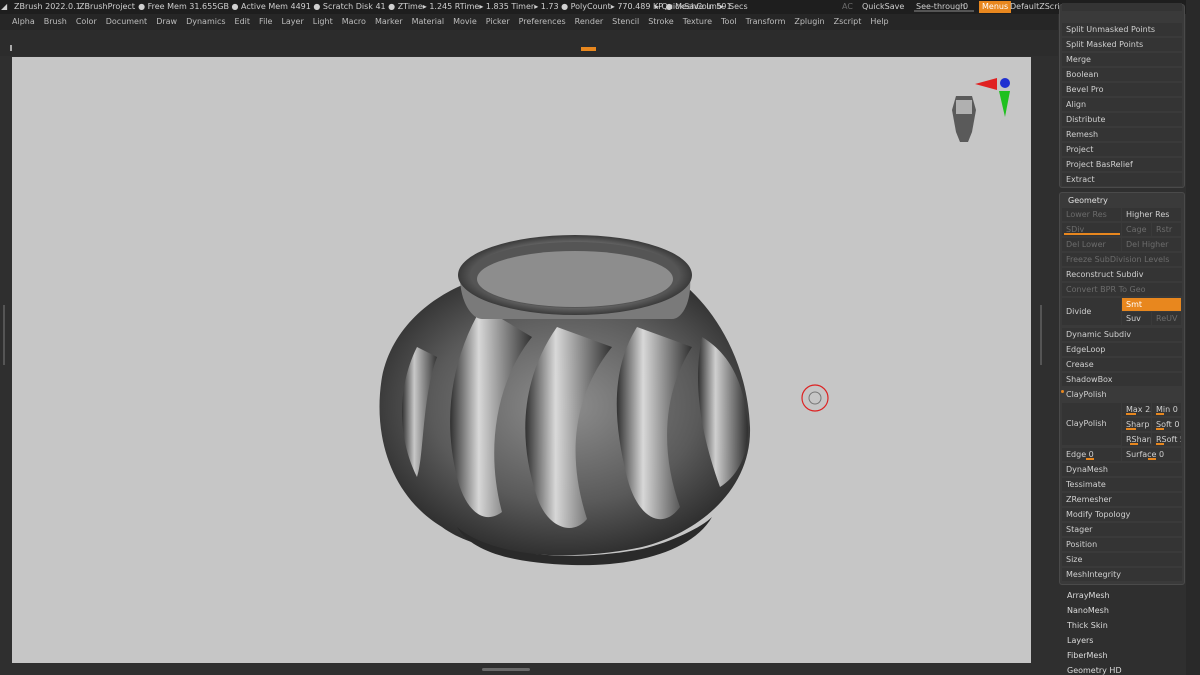  I want to click on crease-section: Crease, so click(1122, 364).